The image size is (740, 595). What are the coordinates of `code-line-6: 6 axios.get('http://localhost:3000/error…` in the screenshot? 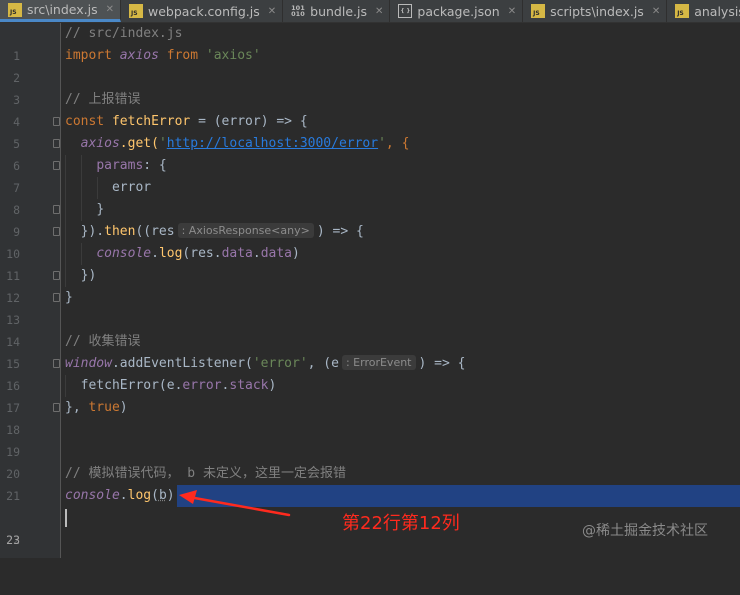 It's located at (370, 153).